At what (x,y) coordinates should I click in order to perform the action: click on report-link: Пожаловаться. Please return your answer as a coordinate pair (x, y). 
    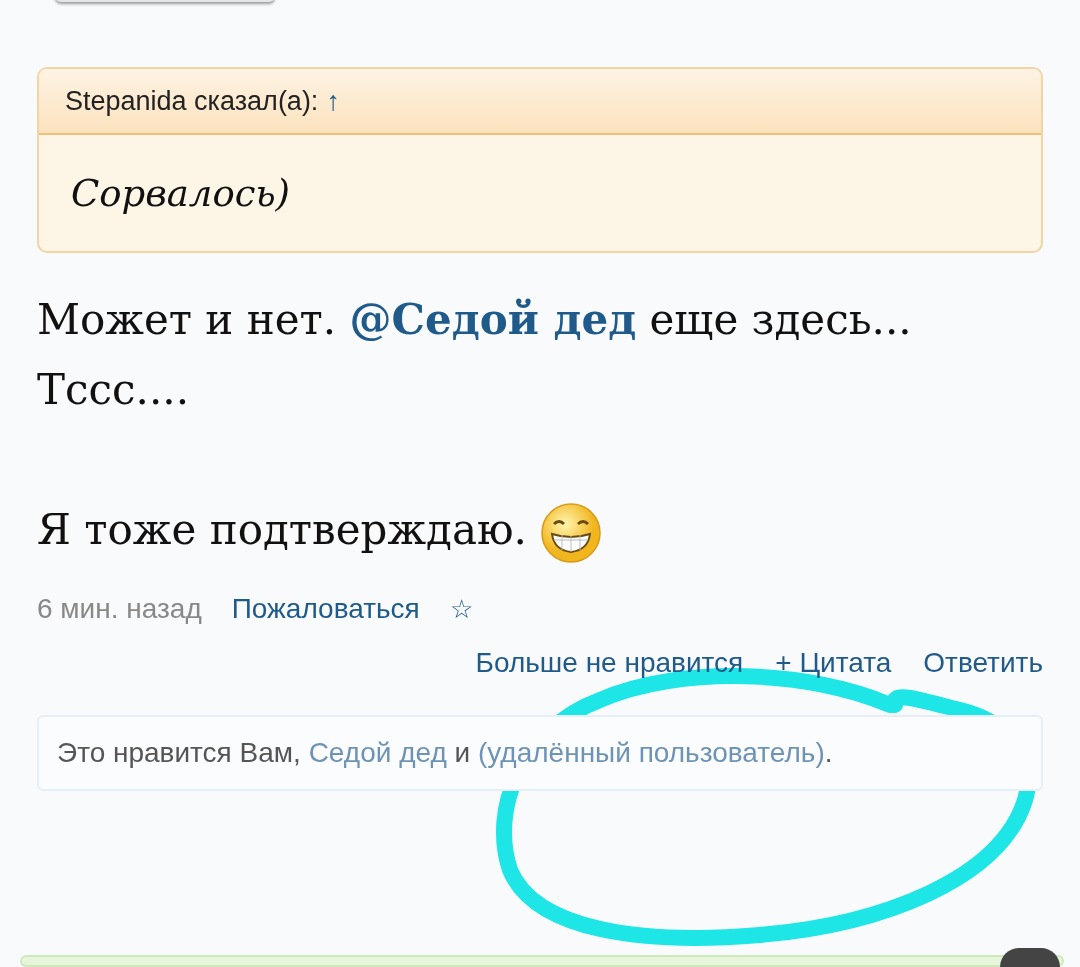
    Looking at the image, I should click on (325, 609).